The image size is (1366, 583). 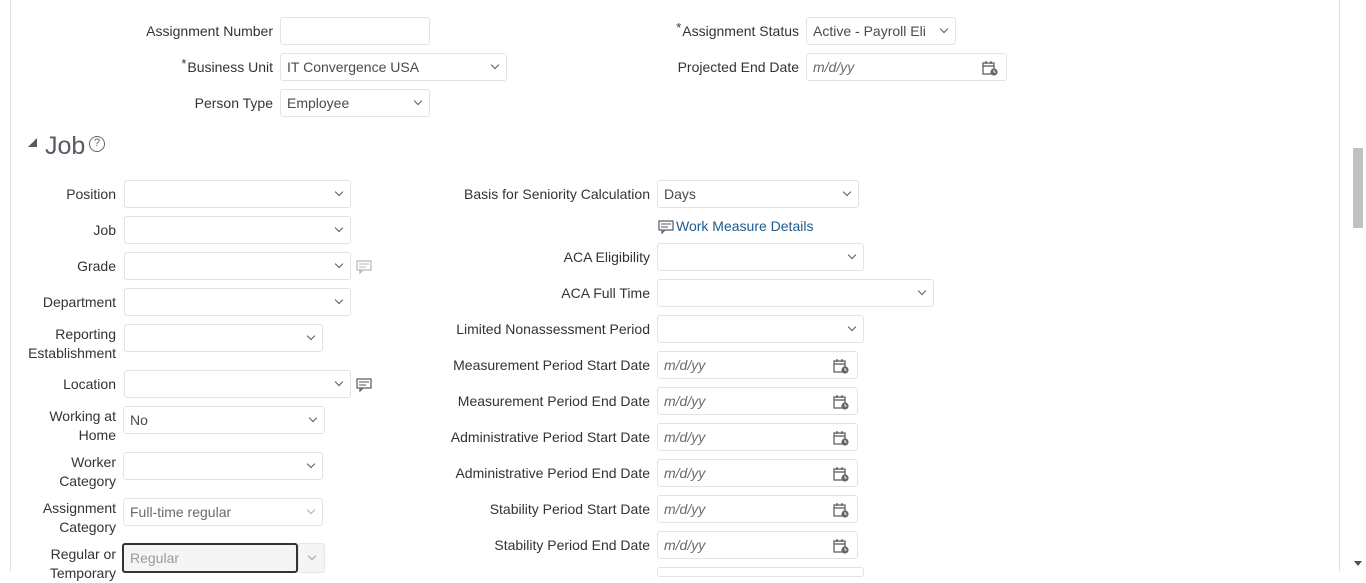 I want to click on stability-start-placeholder: m/d/yy, so click(x=685, y=509).